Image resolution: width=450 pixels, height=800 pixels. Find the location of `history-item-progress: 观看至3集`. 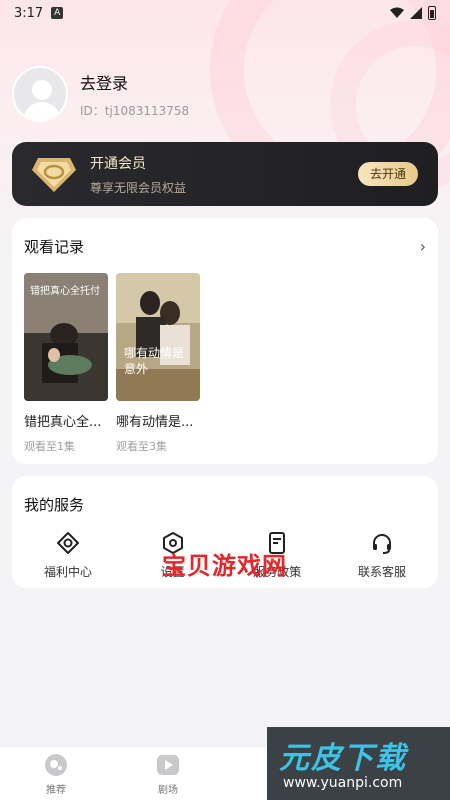

history-item-progress: 观看至3集 is located at coordinates (141, 446).